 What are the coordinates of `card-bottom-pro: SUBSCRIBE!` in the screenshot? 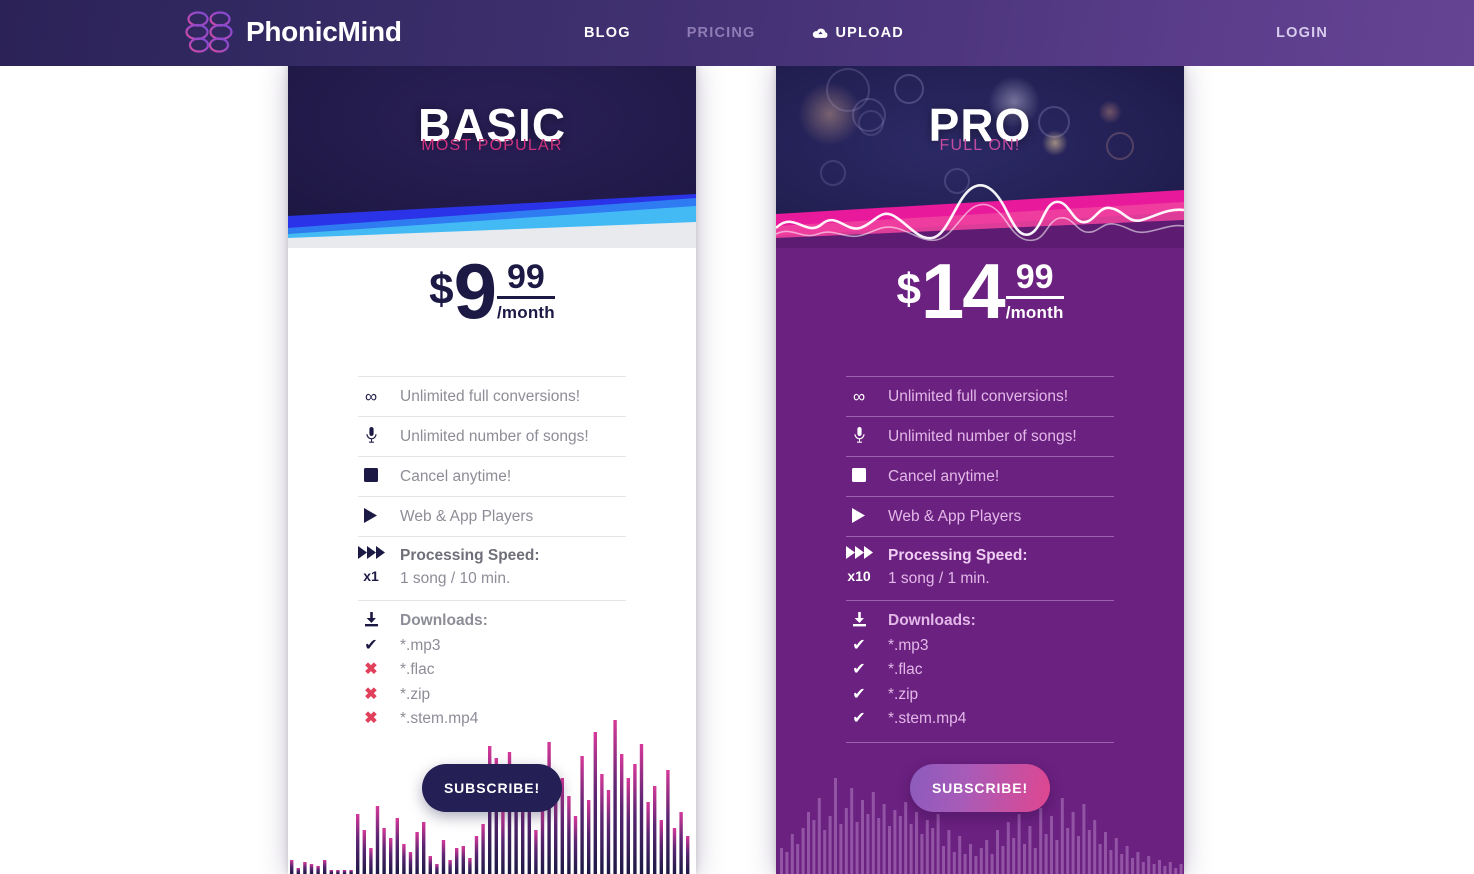 It's located at (980, 783).